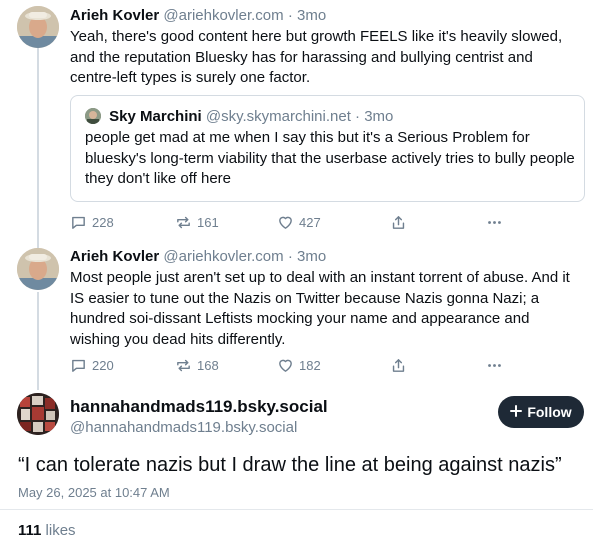 The width and height of the screenshot is (593, 547). What do you see at coordinates (103, 365) in the screenshot?
I see `reply-count: 220` at bounding box center [103, 365].